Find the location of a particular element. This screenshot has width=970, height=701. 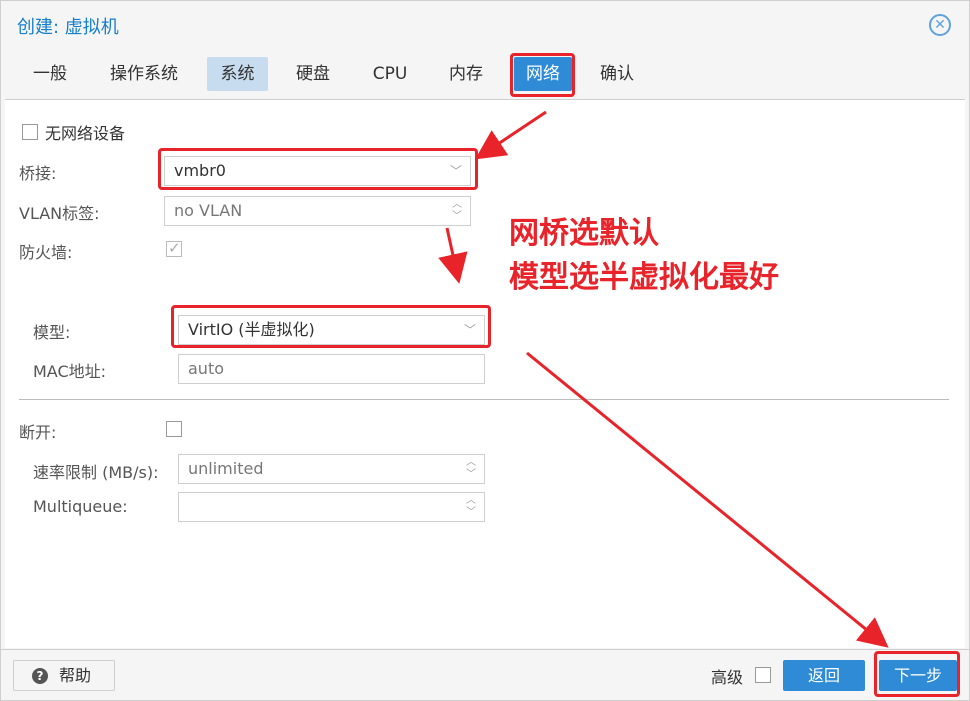

arrow-to-model is located at coordinates (453, 255).